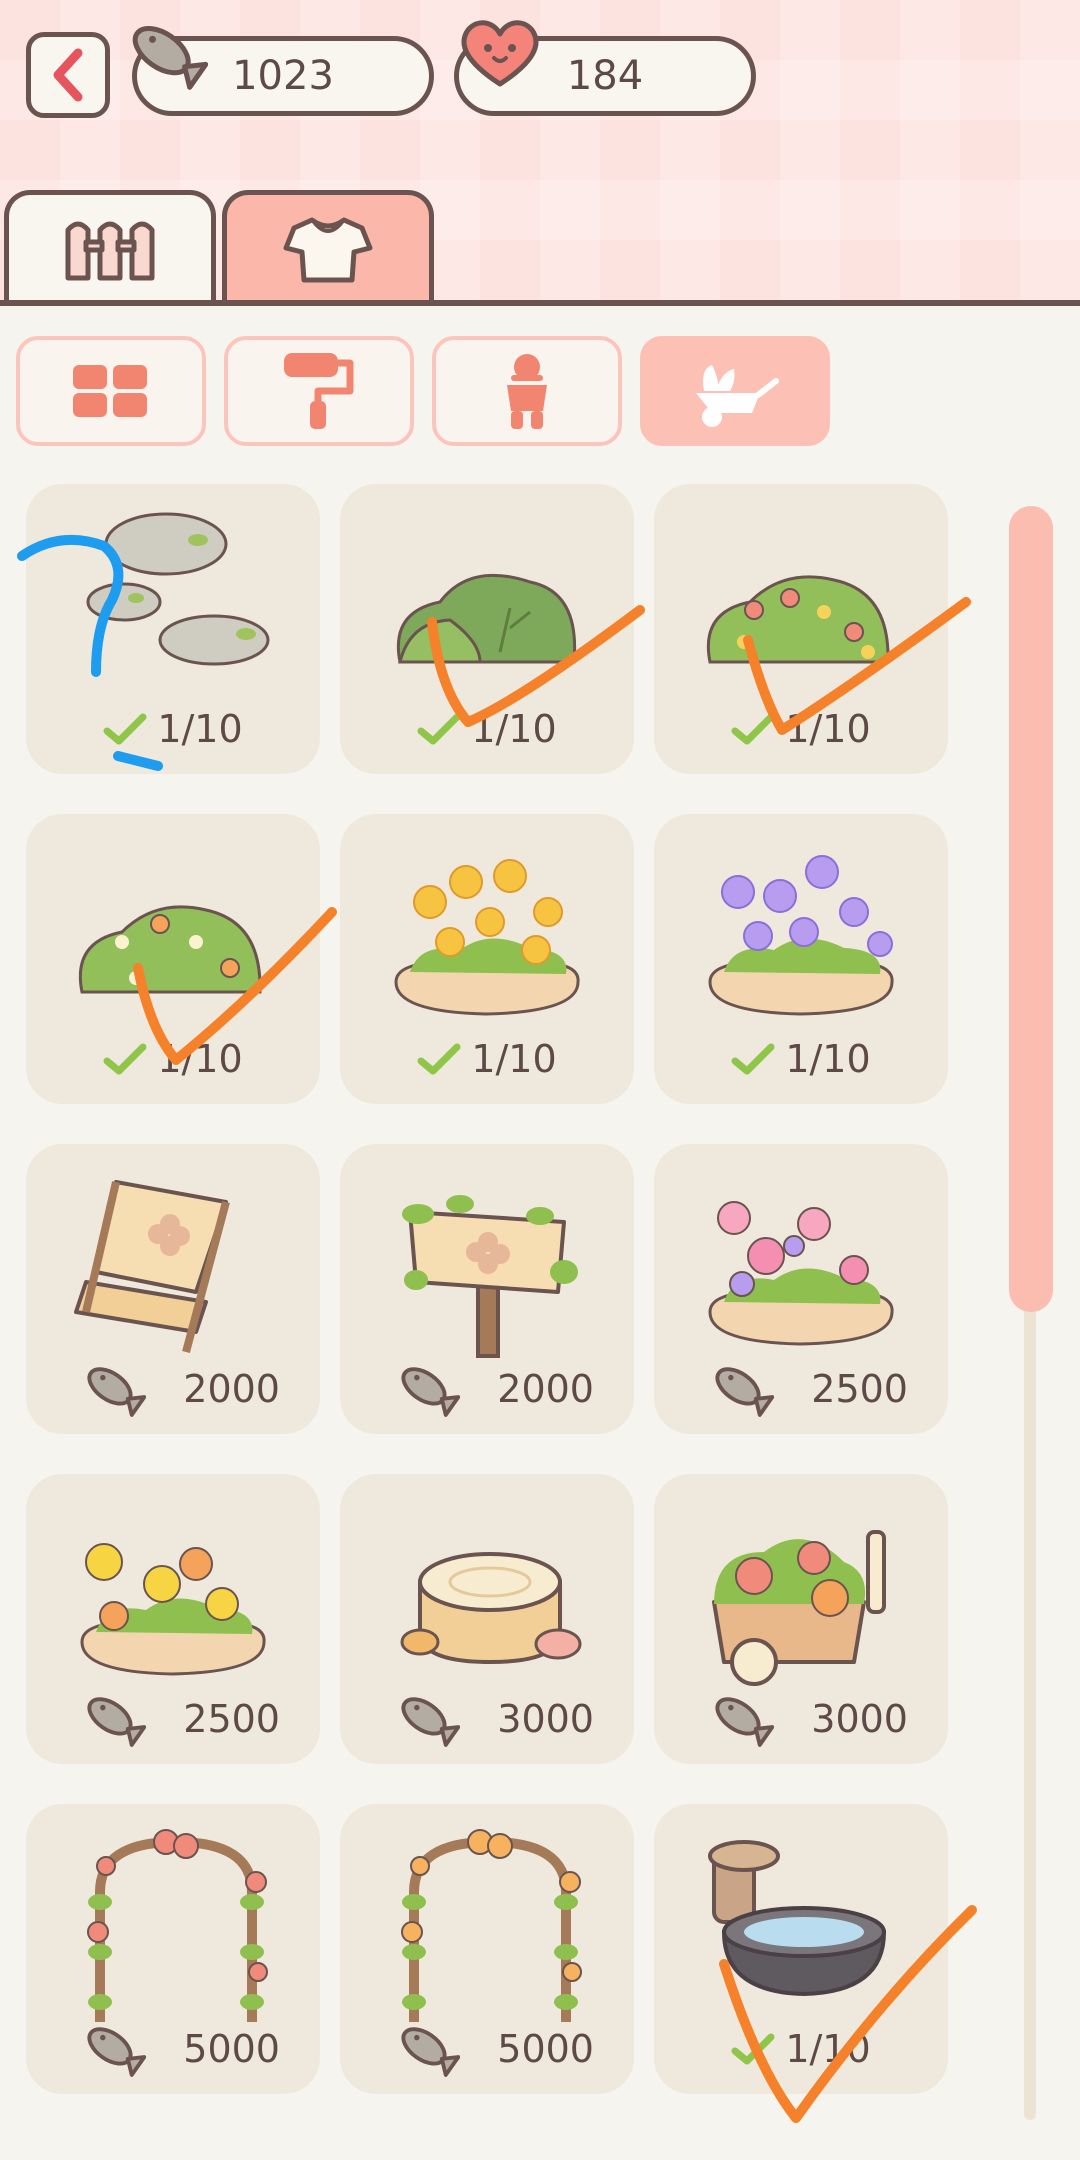 This screenshot has height=2160, width=1080. What do you see at coordinates (283, 76) in the screenshot?
I see `fish-count: 1023` at bounding box center [283, 76].